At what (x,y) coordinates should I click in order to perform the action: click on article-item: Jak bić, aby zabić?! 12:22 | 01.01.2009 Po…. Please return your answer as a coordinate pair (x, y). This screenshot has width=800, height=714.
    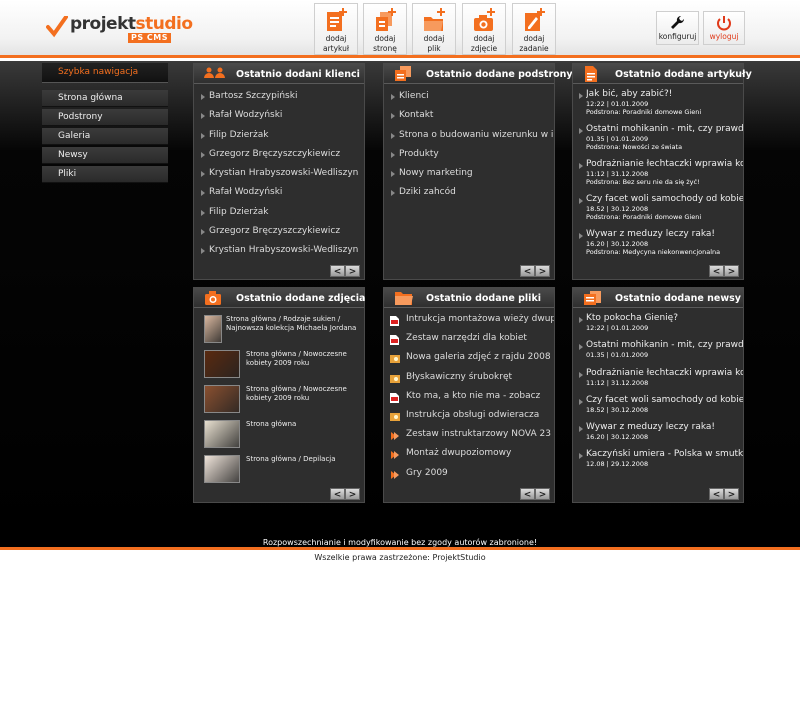
    Looking at the image, I should click on (661, 106).